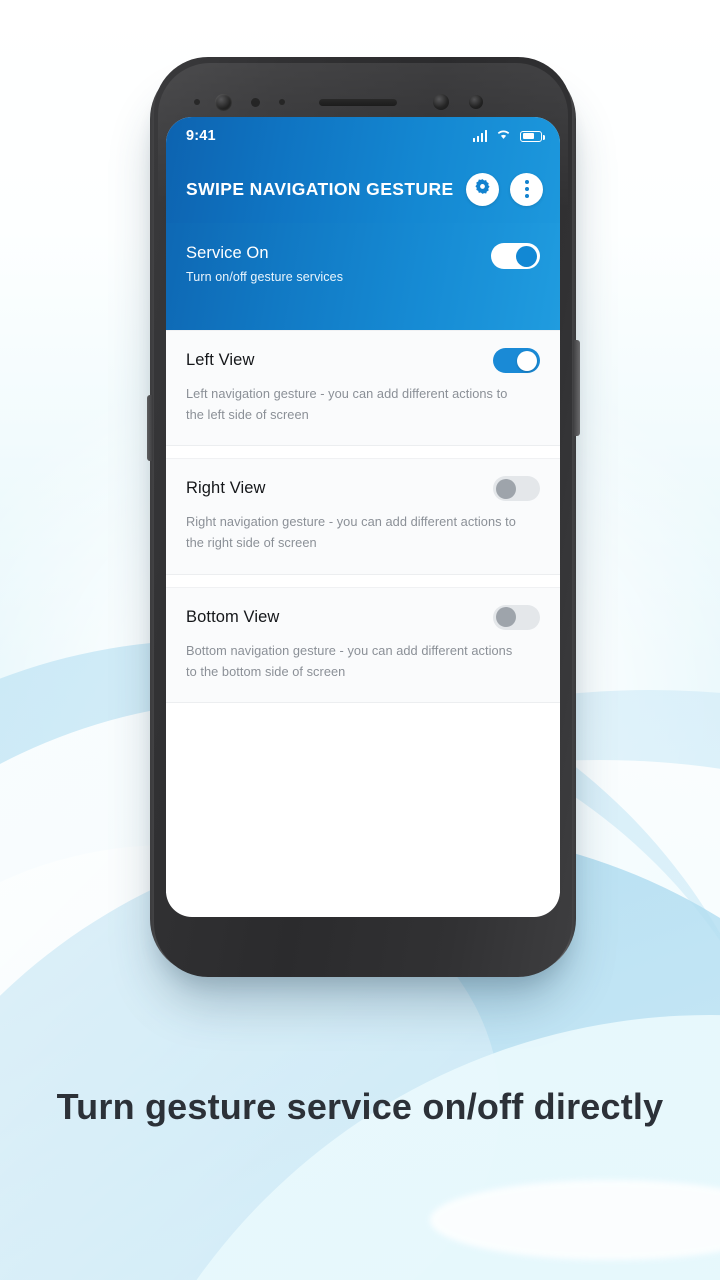 This screenshot has width=720, height=1280. I want to click on battery-icon, so click(532, 136).